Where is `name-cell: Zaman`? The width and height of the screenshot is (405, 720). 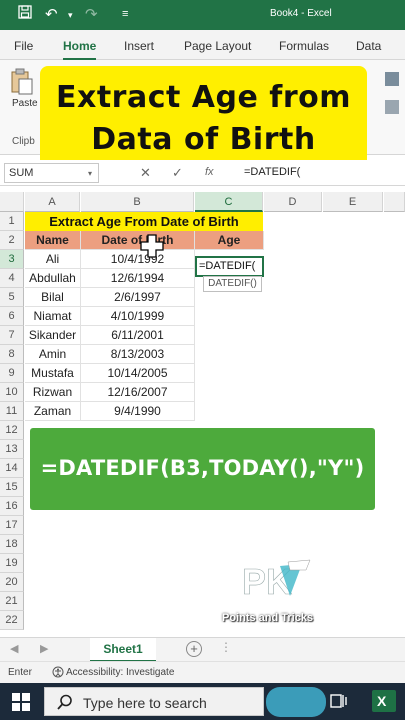
name-cell: Zaman is located at coordinates (53, 411).